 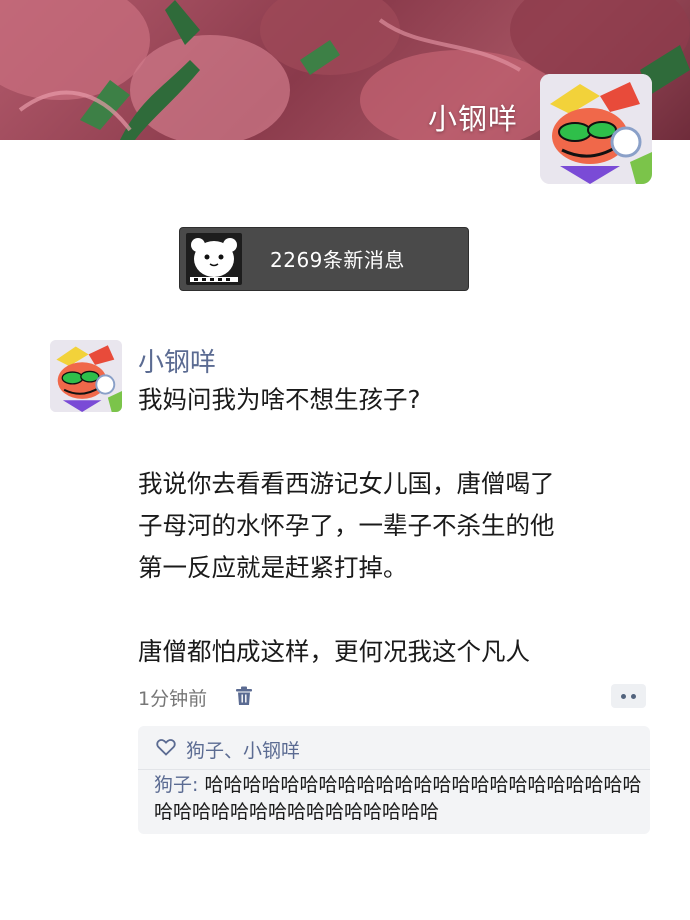 What do you see at coordinates (279, 399) in the screenshot?
I see `post-line: 我妈问我为啥不想生孩子?` at bounding box center [279, 399].